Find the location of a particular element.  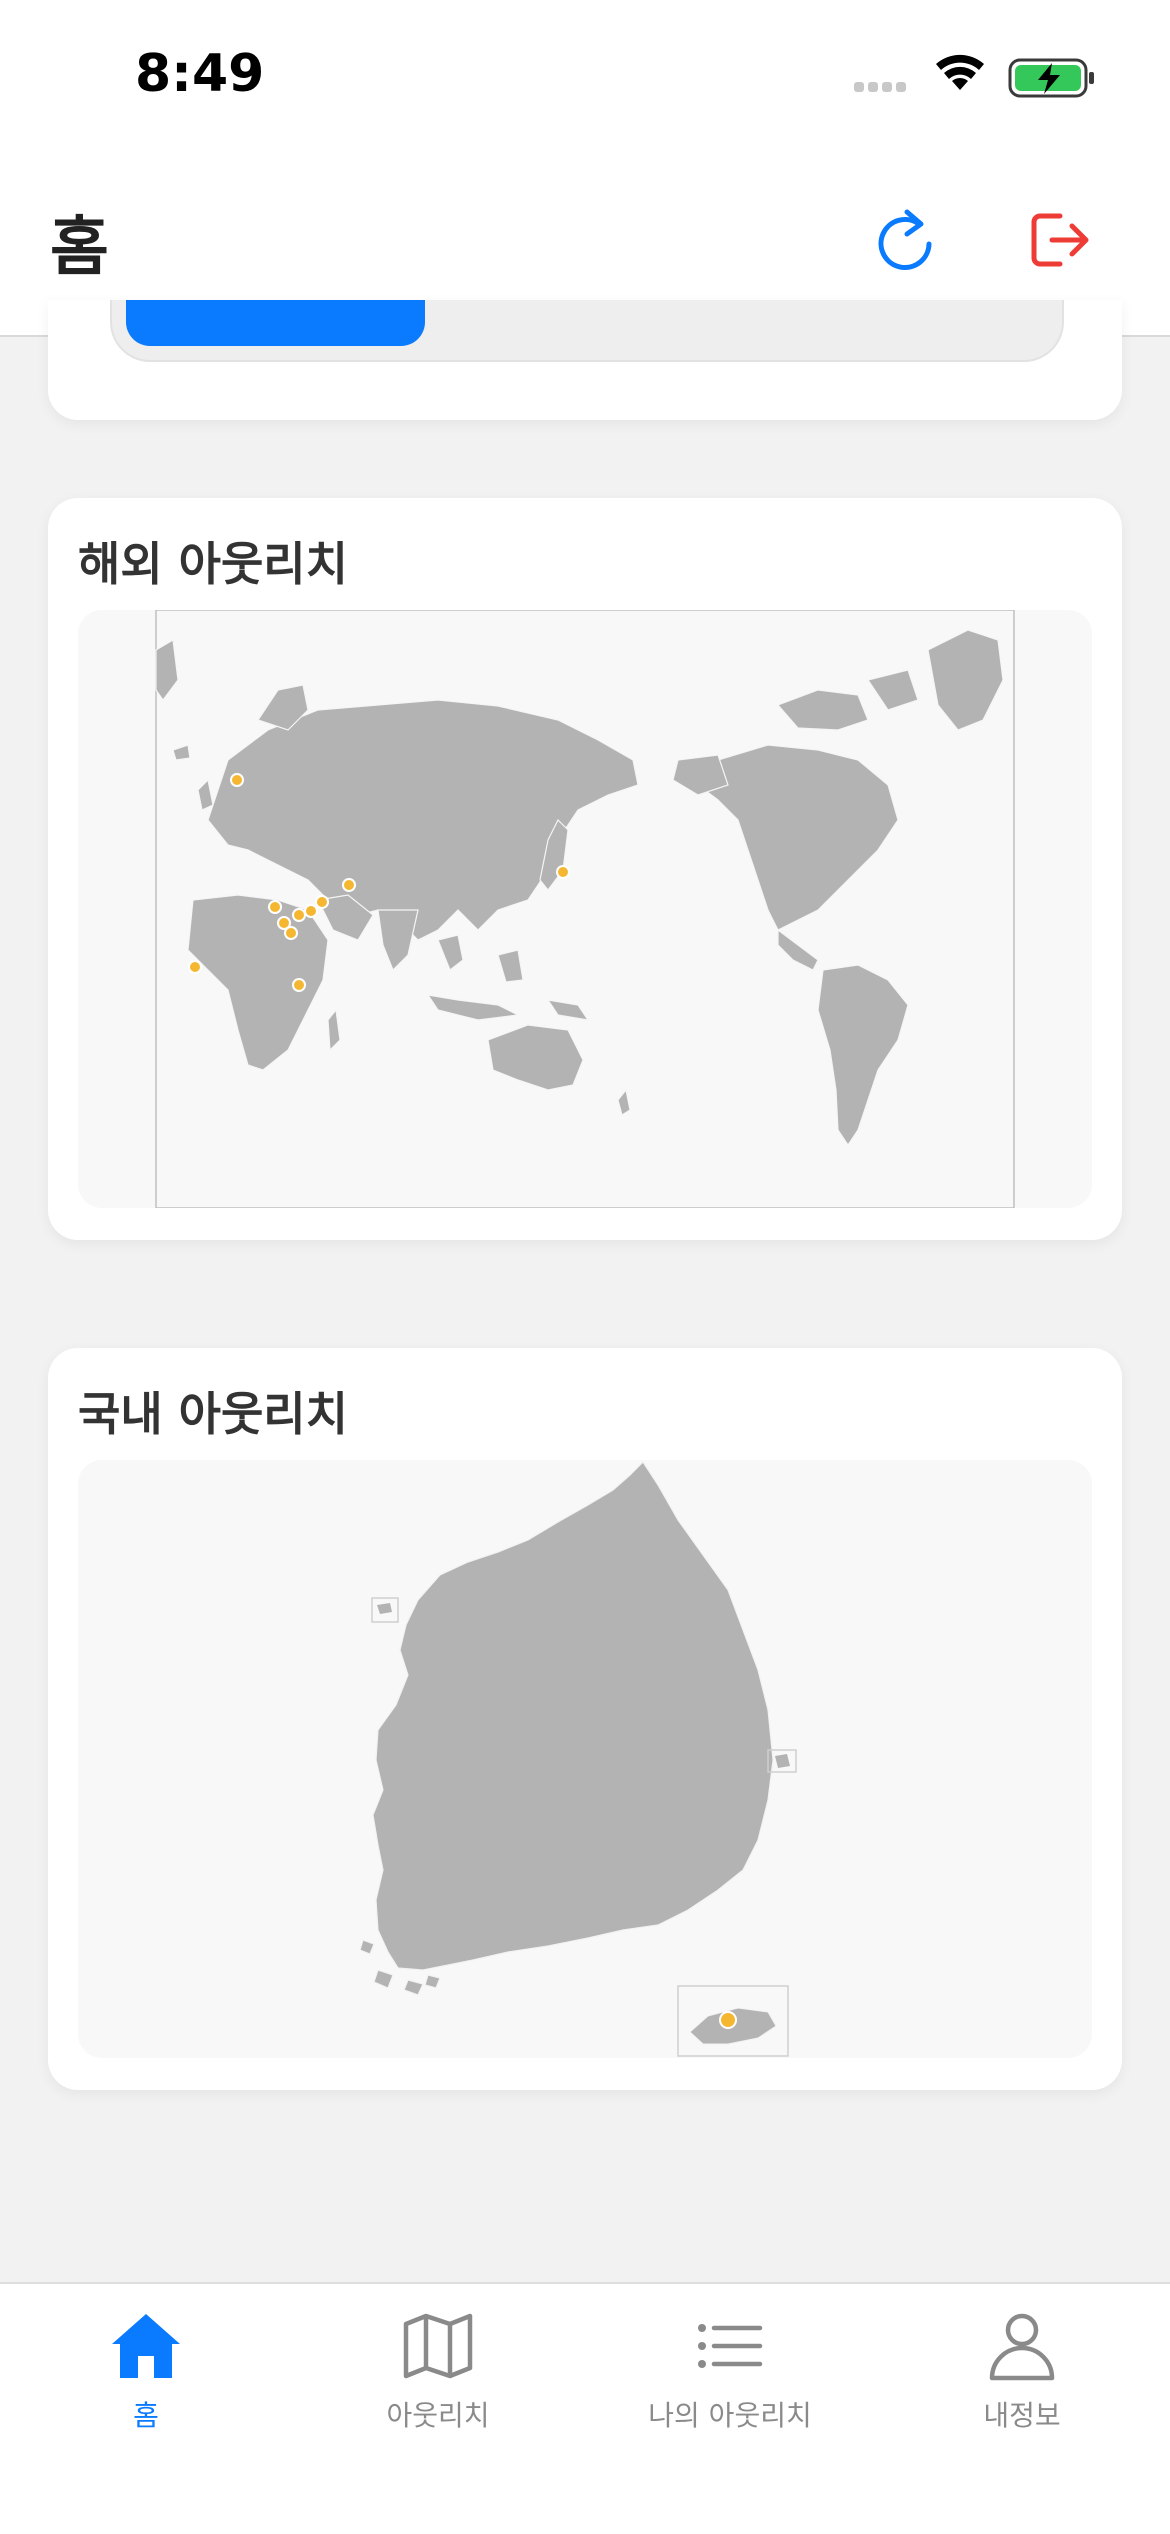

wifi-icon is located at coordinates (960, 72).